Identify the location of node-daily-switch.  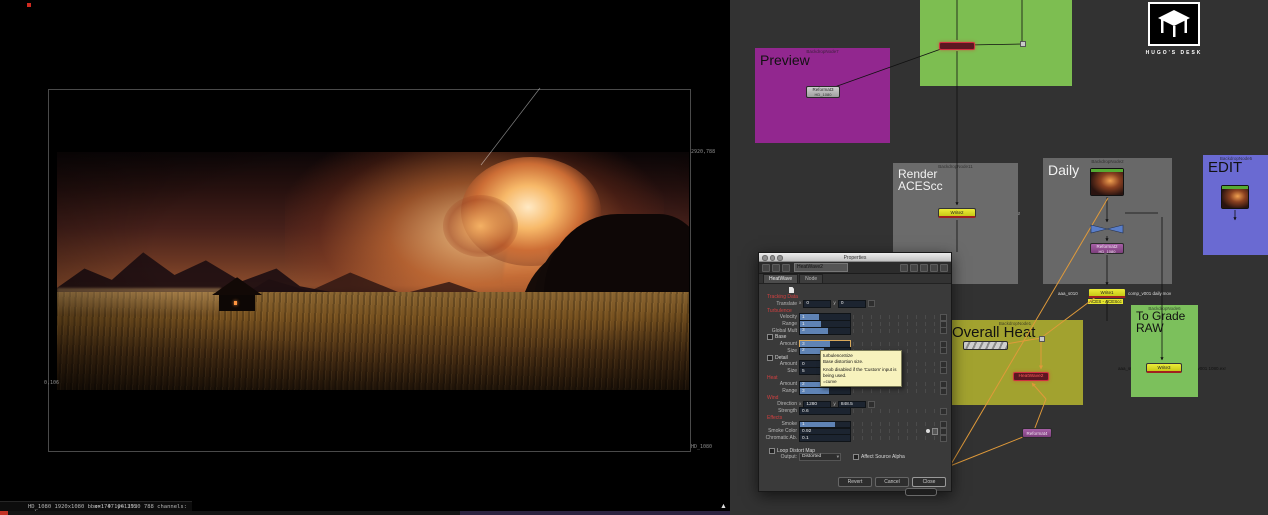
(1107, 229).